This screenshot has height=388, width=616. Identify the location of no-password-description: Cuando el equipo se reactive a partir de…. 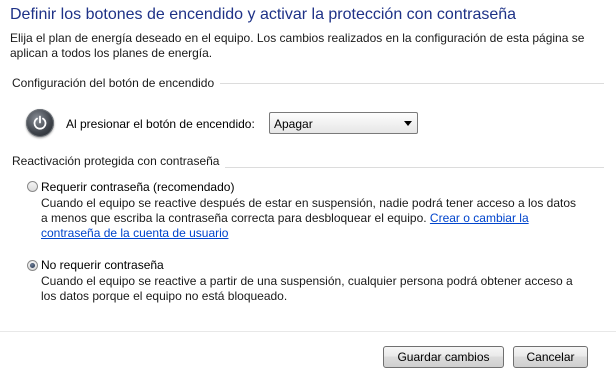
(311, 289).